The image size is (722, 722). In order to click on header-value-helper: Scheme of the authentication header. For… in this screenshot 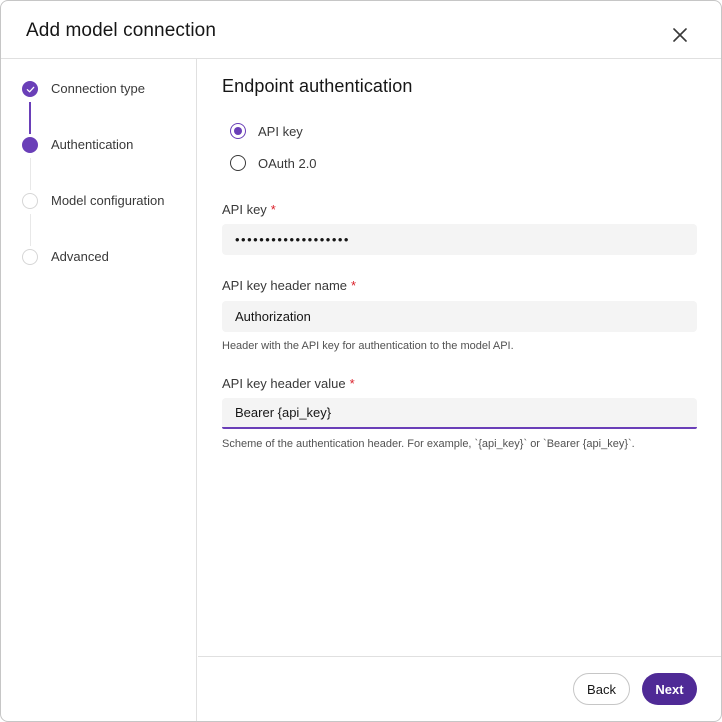, I will do `click(428, 444)`.